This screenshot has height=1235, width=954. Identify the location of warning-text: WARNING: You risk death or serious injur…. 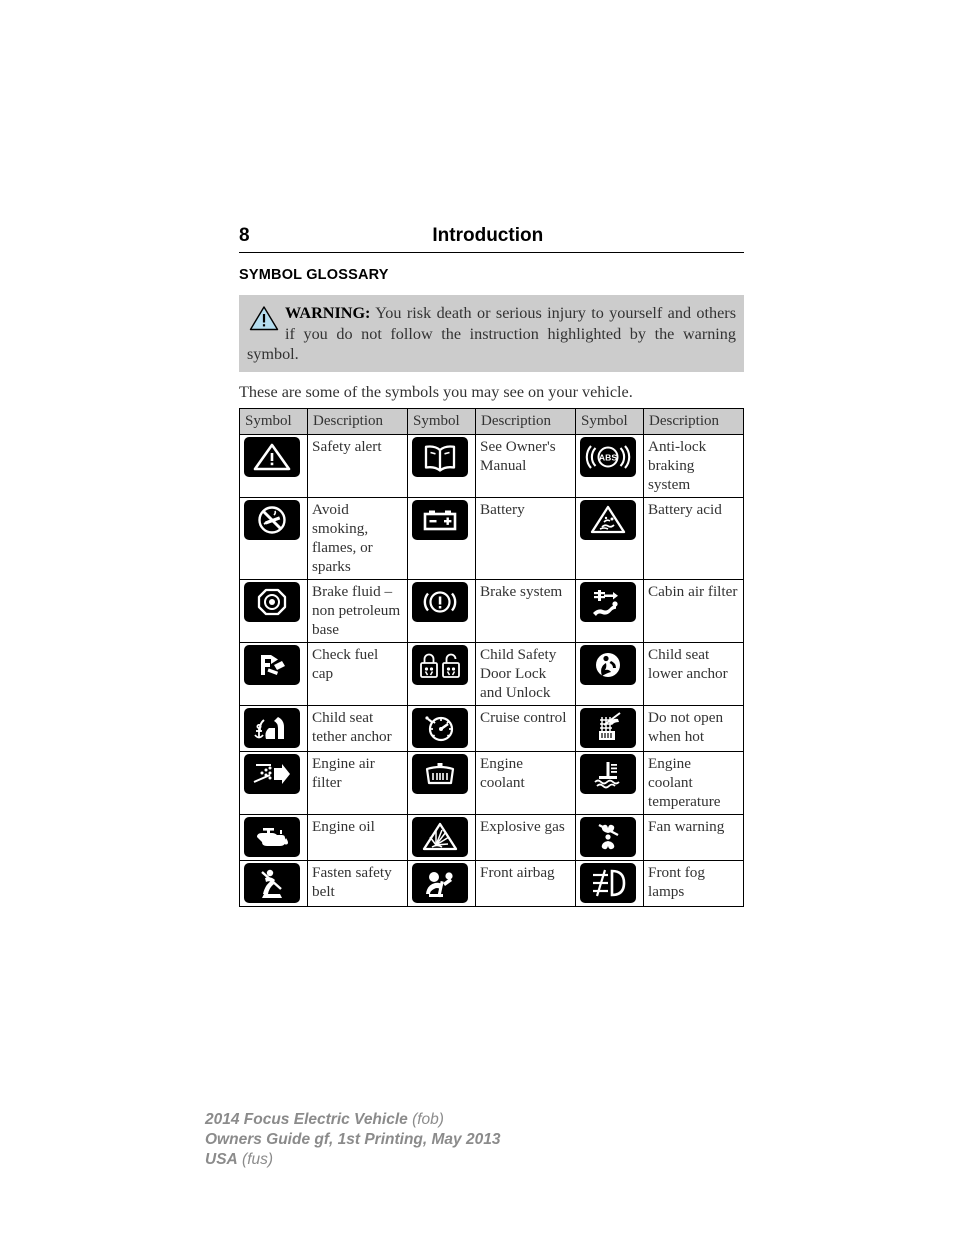
(491, 334).